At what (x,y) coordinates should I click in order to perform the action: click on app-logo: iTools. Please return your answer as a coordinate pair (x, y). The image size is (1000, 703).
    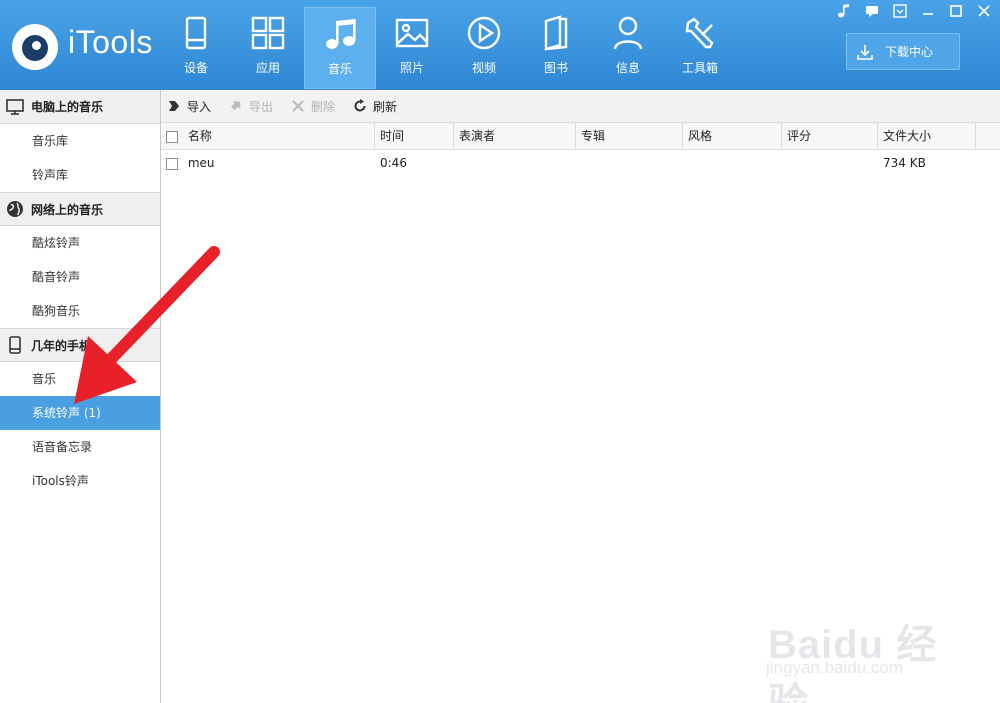
    Looking at the image, I should click on (87, 47).